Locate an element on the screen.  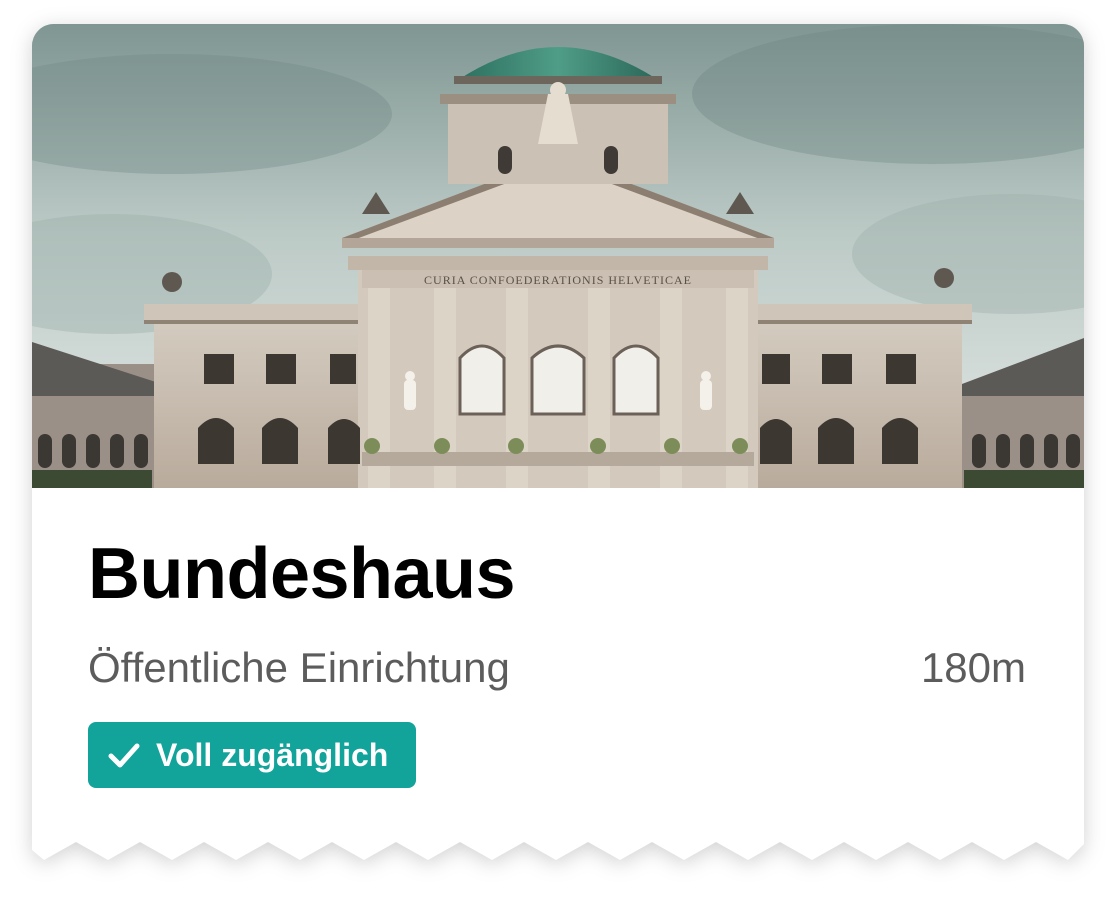
place-category: Öffentliche Einrichtung is located at coordinates (299, 667).